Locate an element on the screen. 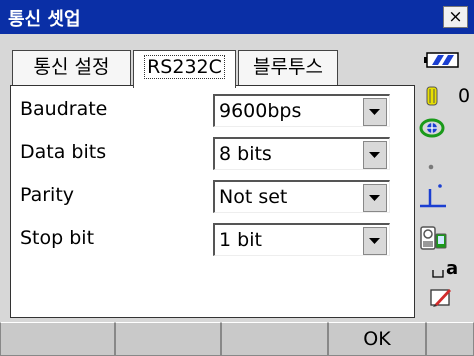  tilt-icon is located at coordinates (433, 197).